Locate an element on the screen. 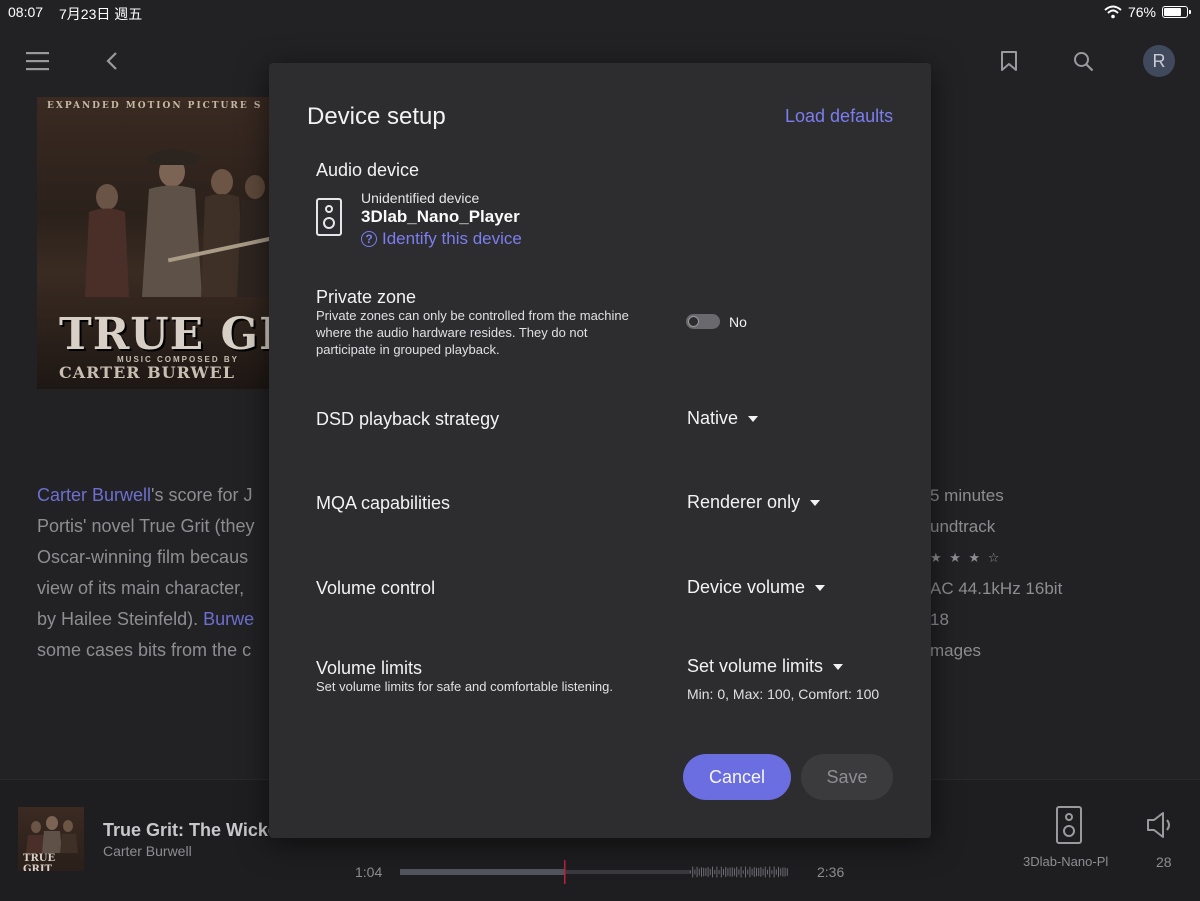 The width and height of the screenshot is (1200, 901). volume-limits-dropdown: Set volume limits is located at coordinates (765, 666).